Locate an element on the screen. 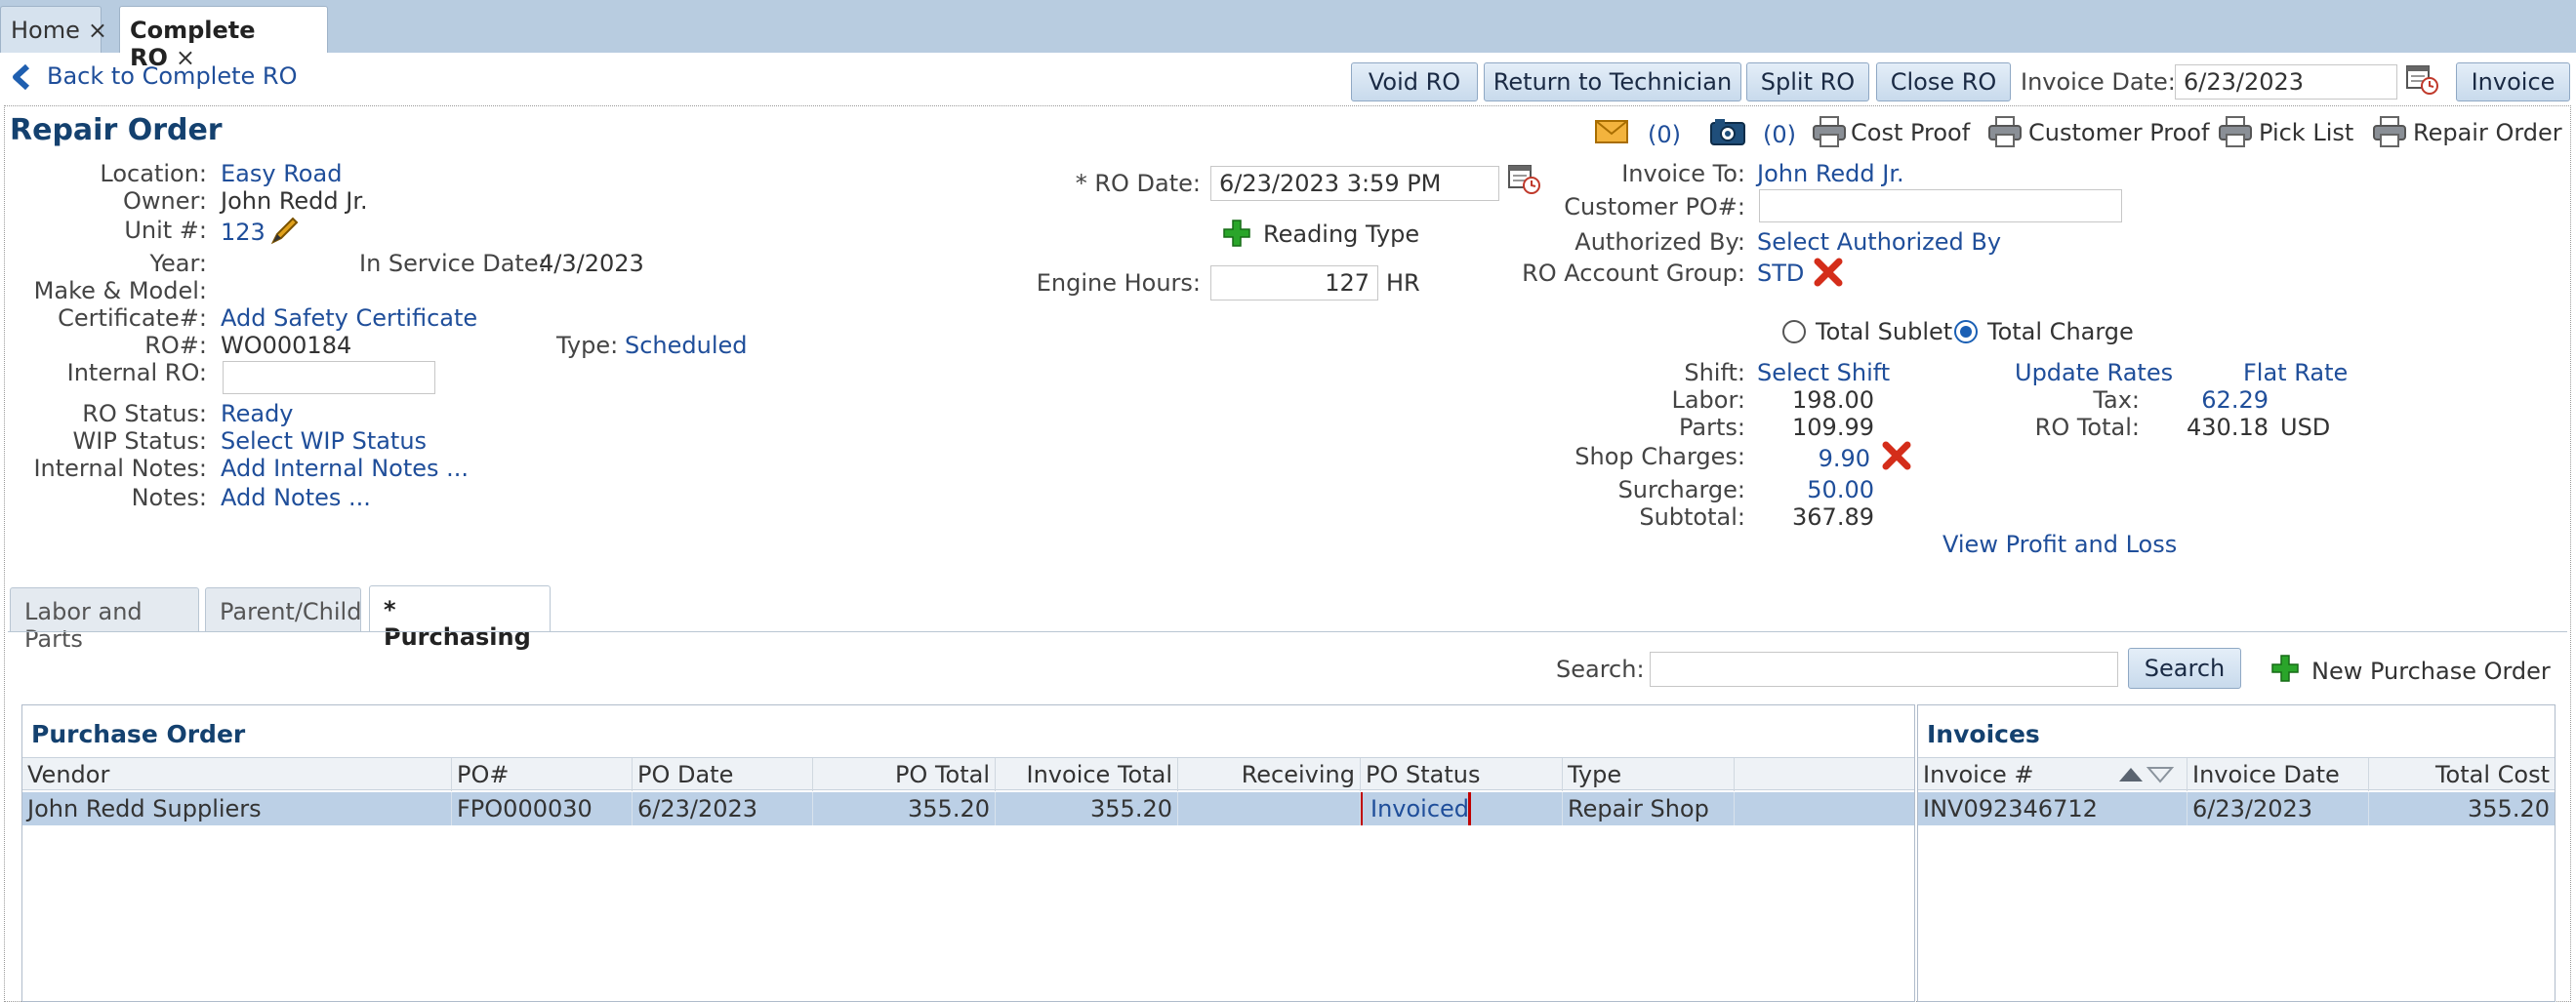 The image size is (2576, 1002). internal-ro-input is located at coordinates (329, 378).